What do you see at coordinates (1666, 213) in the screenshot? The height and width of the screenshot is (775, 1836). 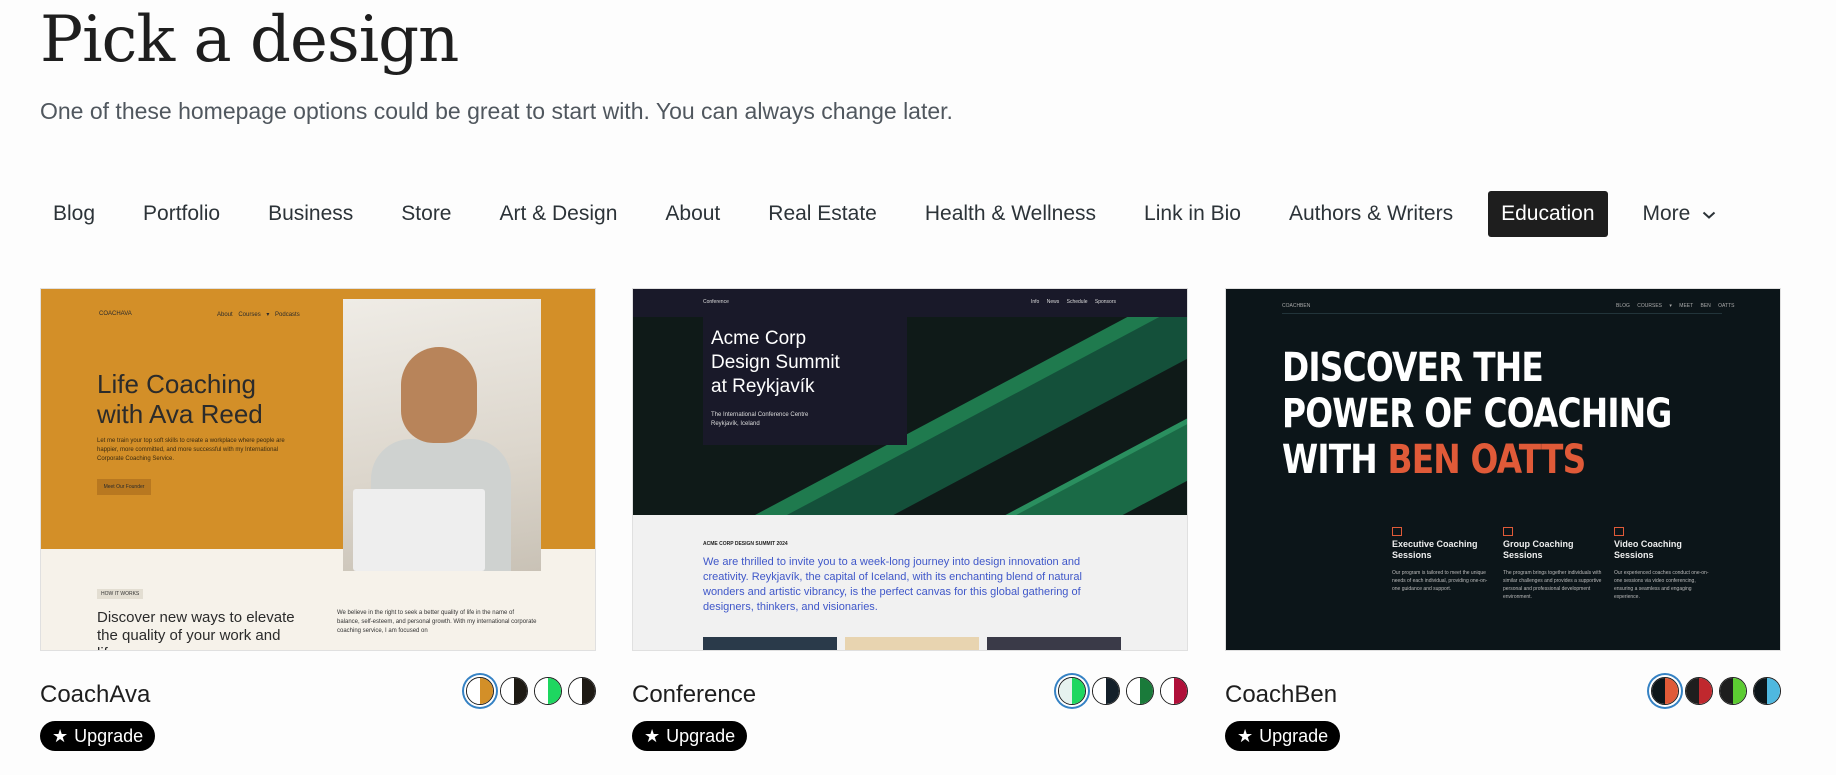 I see `tab-more-label: More` at bounding box center [1666, 213].